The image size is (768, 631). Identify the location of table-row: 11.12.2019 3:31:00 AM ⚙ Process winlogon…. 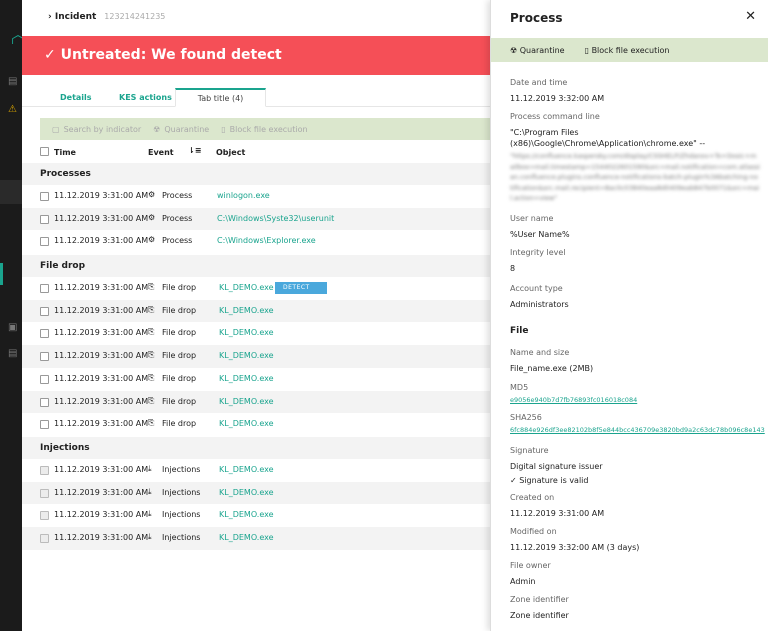
(256, 196).